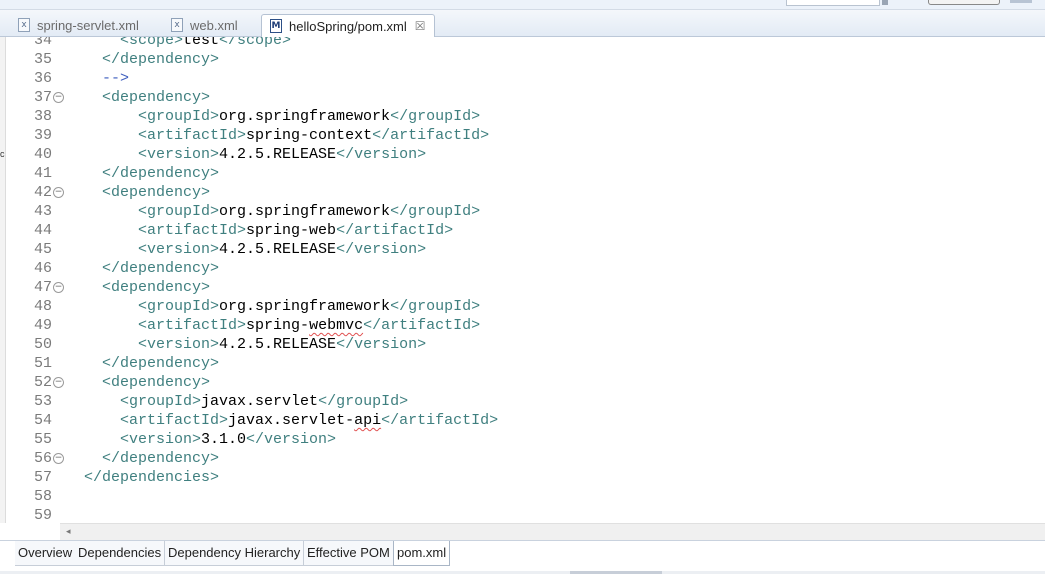 The width and height of the screenshot is (1045, 574). Describe the element at coordinates (42, 515) in the screenshot. I see `line-number: 59` at that location.